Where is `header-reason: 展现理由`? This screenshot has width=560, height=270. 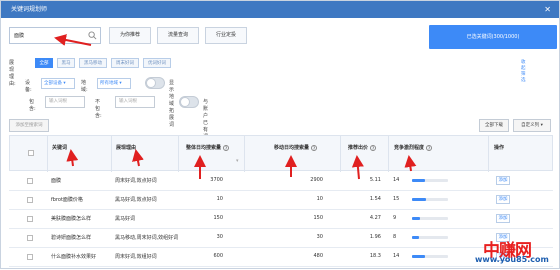 header-reason: 展现理由 is located at coordinates (126, 147).